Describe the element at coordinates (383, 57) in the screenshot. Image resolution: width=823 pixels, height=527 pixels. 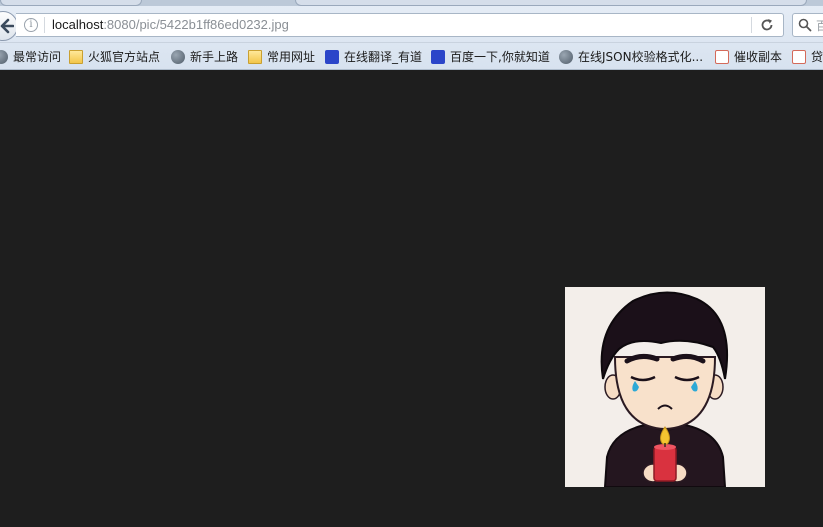
I see `bookmark-label: 在线翻译_有道` at that location.